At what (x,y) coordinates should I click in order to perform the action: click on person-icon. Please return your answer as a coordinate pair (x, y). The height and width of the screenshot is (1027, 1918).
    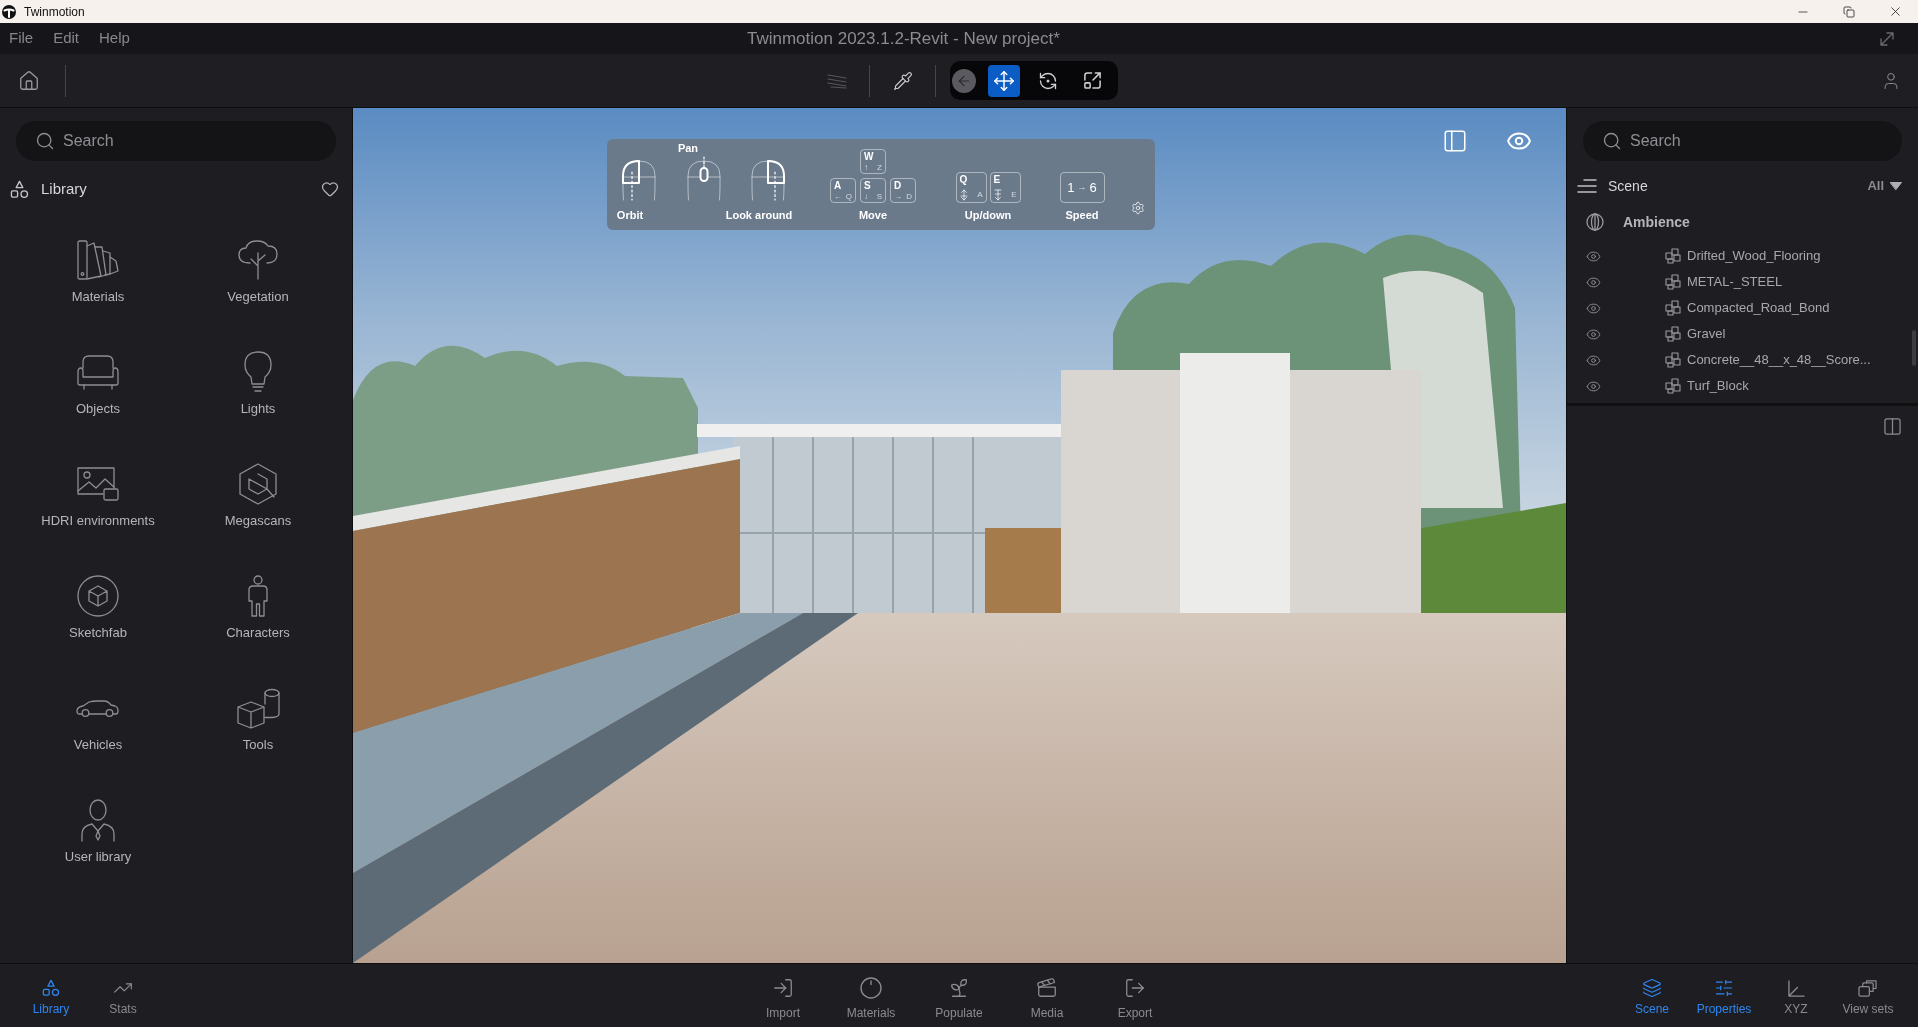
    Looking at the image, I should click on (258, 596).